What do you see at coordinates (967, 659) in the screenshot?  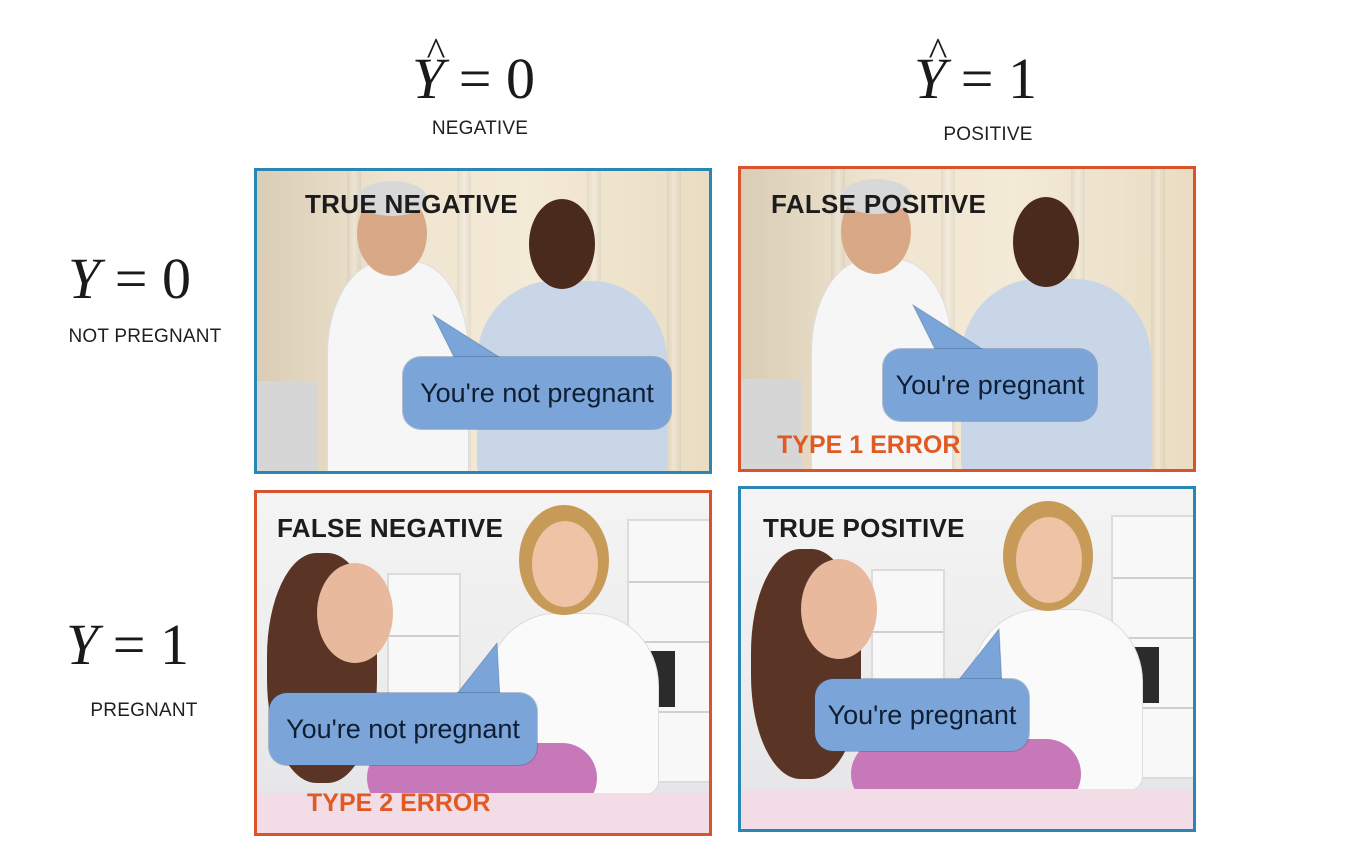 I see `true-positive-panel: TRUE POSITIVE You're pregnant` at bounding box center [967, 659].